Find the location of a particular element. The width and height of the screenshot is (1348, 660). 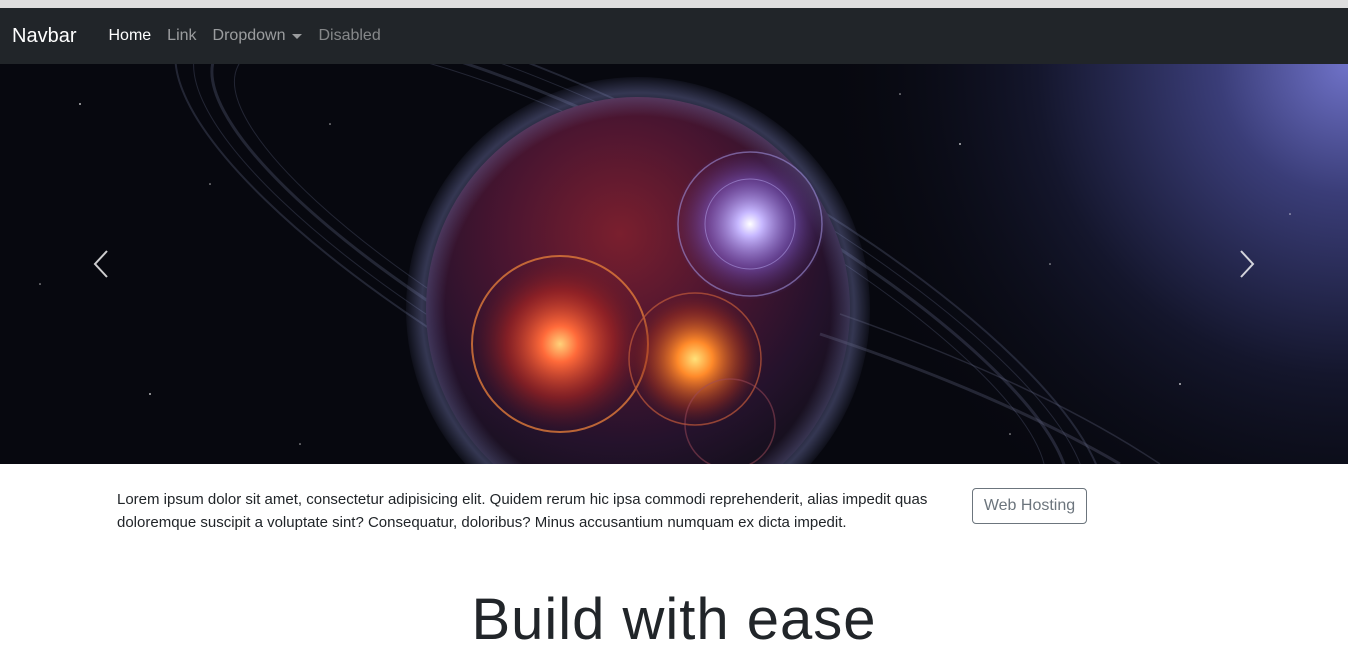

chevron-left-icon is located at coordinates (100, 264).